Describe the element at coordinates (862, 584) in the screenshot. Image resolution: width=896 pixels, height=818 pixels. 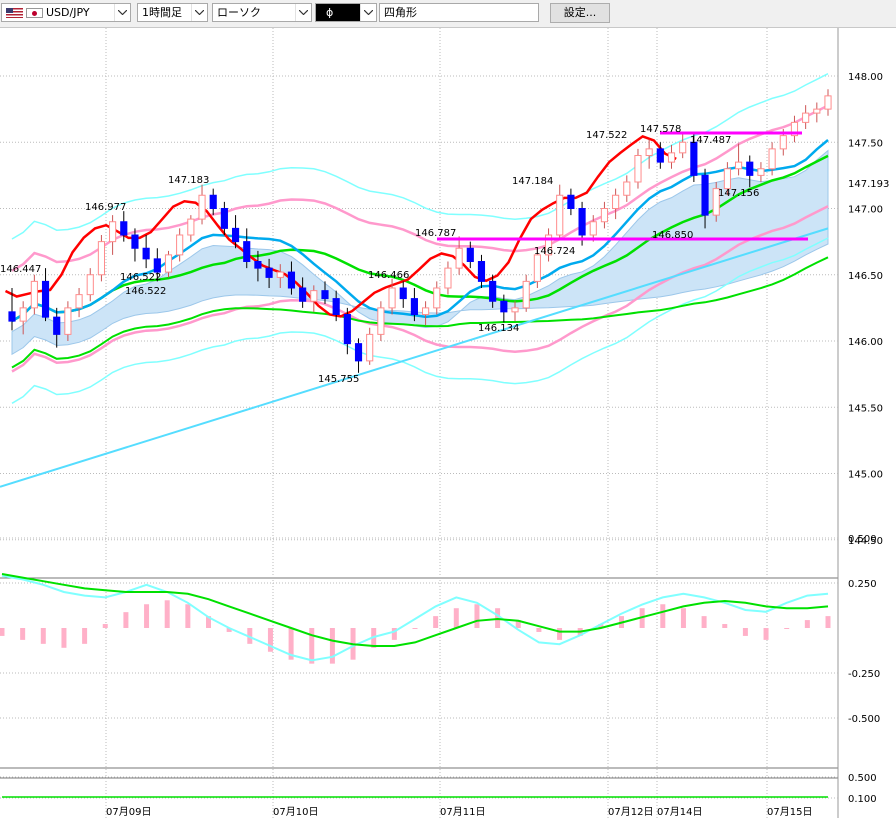
I see `y-tick-label: 0.250` at that location.